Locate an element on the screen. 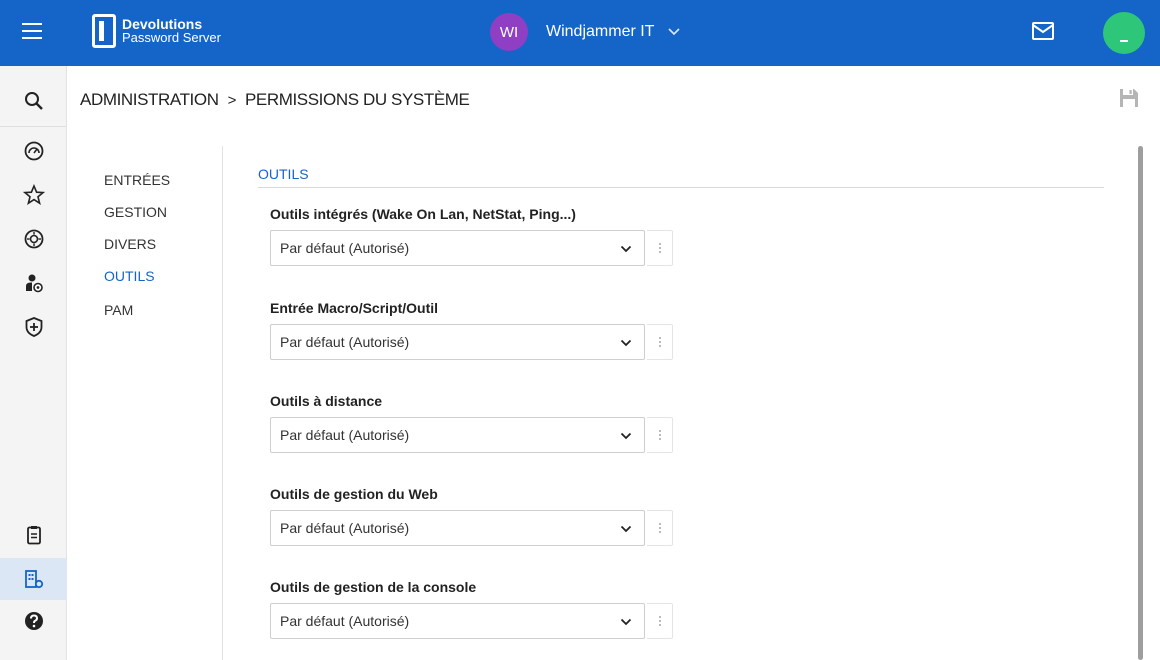  vault-icon is located at coordinates (33, 239).